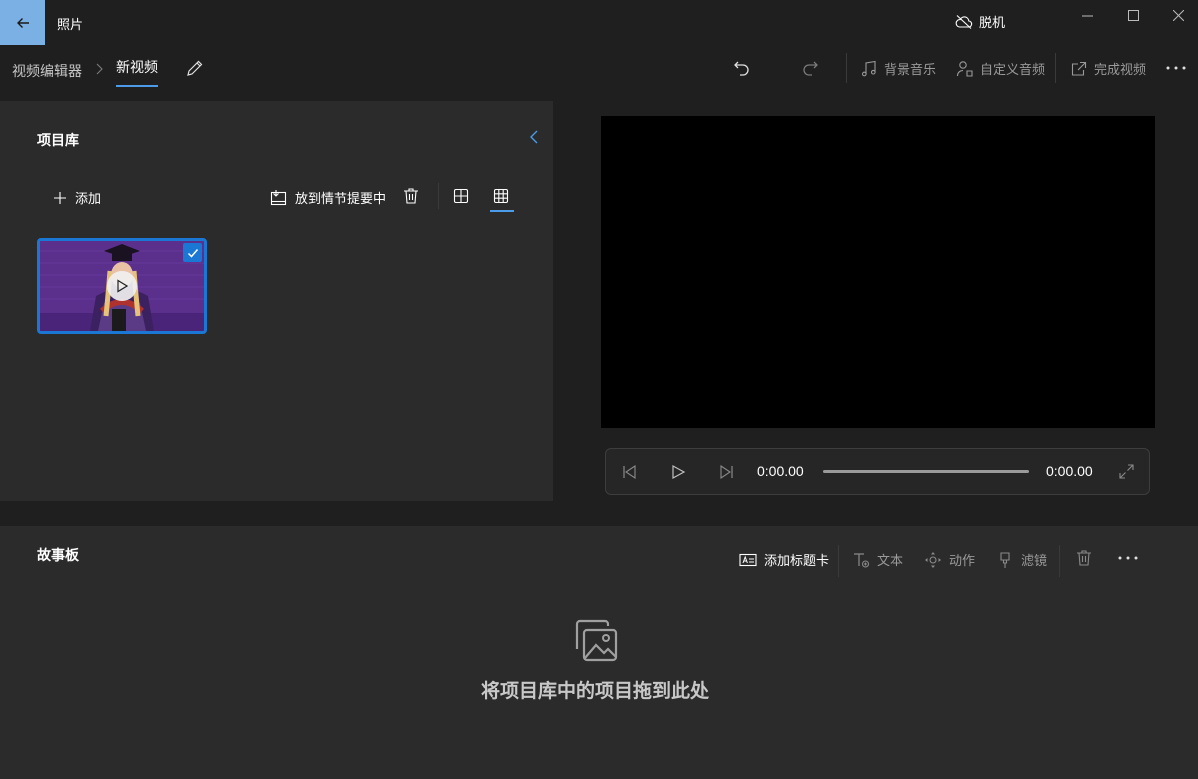 The height and width of the screenshot is (779, 1198). I want to click on add-label: 添加, so click(88, 198).